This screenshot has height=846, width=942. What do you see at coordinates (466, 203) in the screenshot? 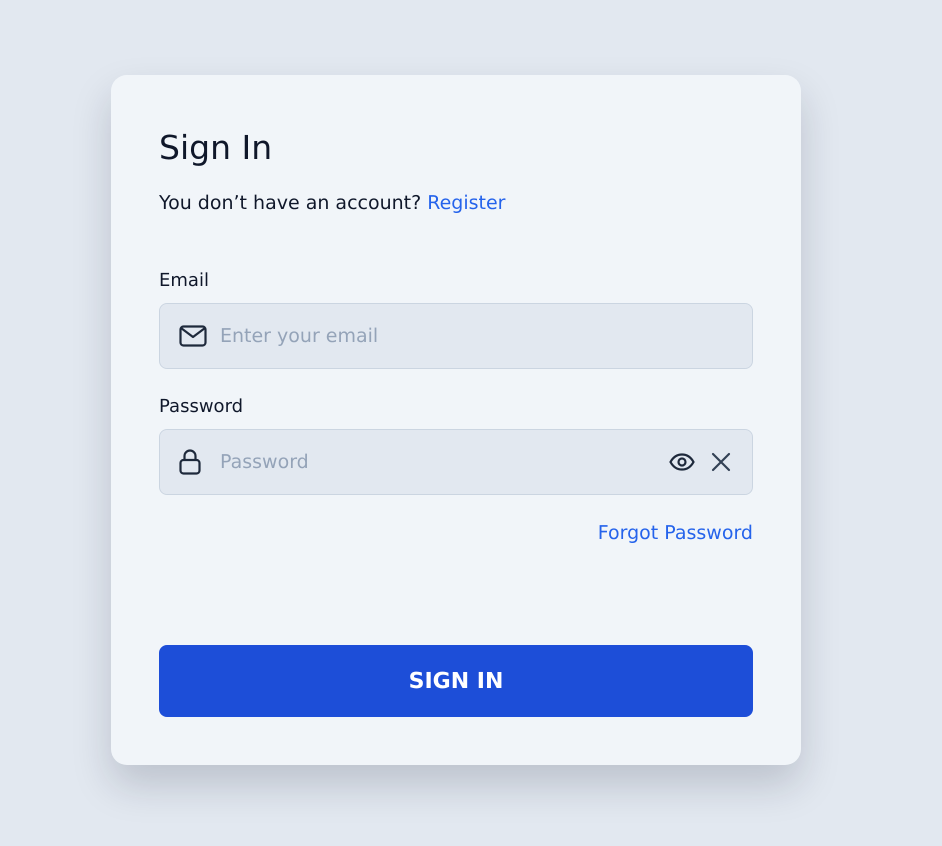
I see `register-link: Register` at bounding box center [466, 203].